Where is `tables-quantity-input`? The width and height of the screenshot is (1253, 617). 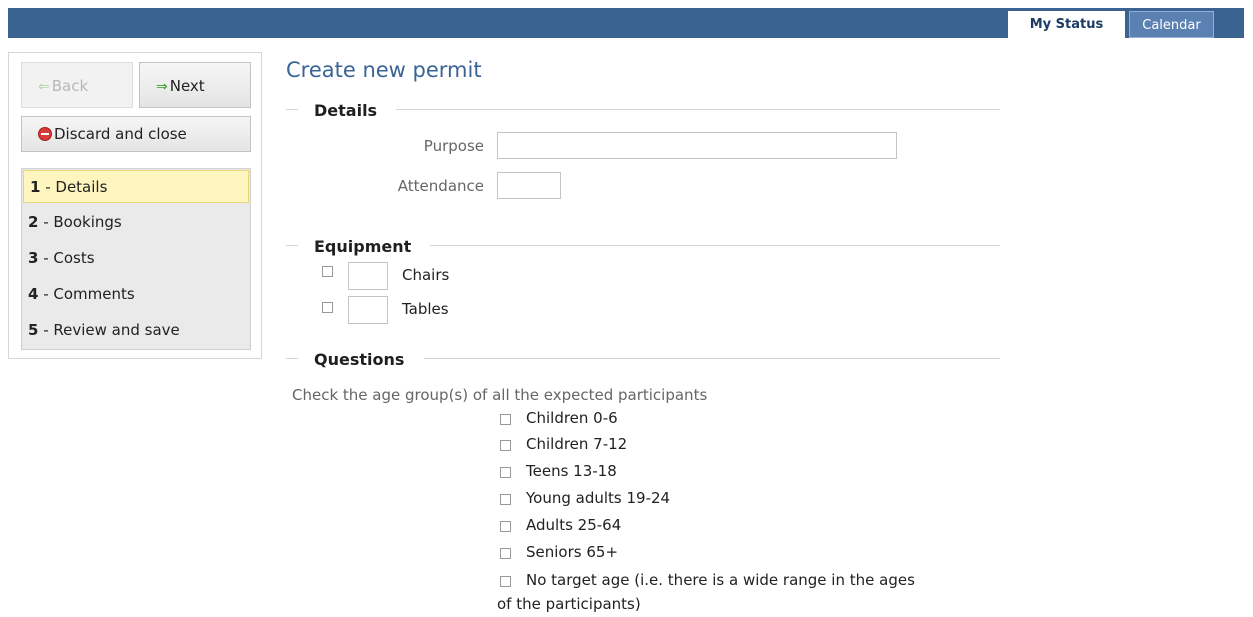 tables-quantity-input is located at coordinates (368, 310).